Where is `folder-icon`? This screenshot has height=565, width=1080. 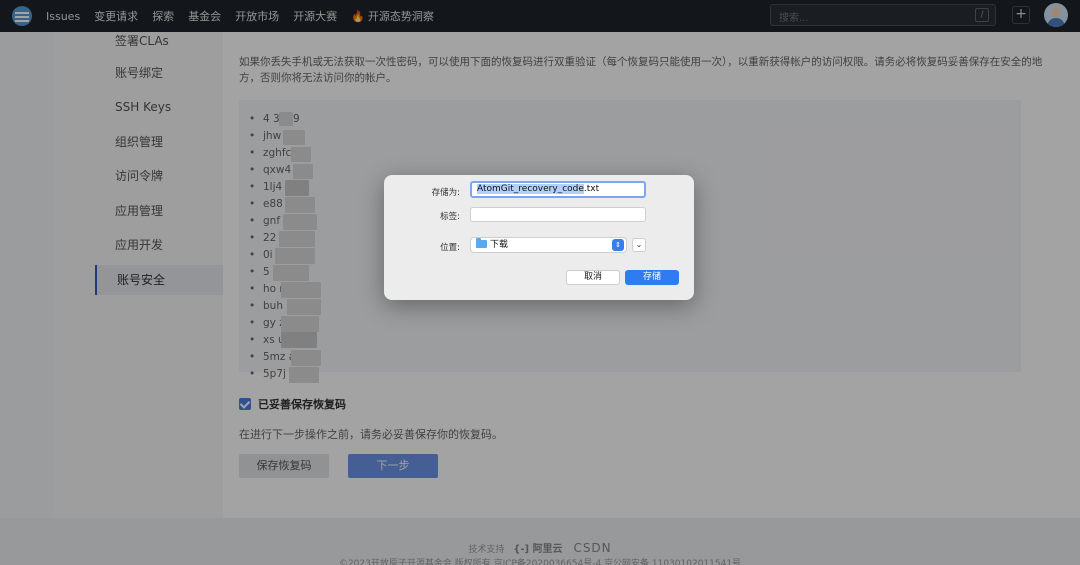
folder-icon is located at coordinates (481, 243).